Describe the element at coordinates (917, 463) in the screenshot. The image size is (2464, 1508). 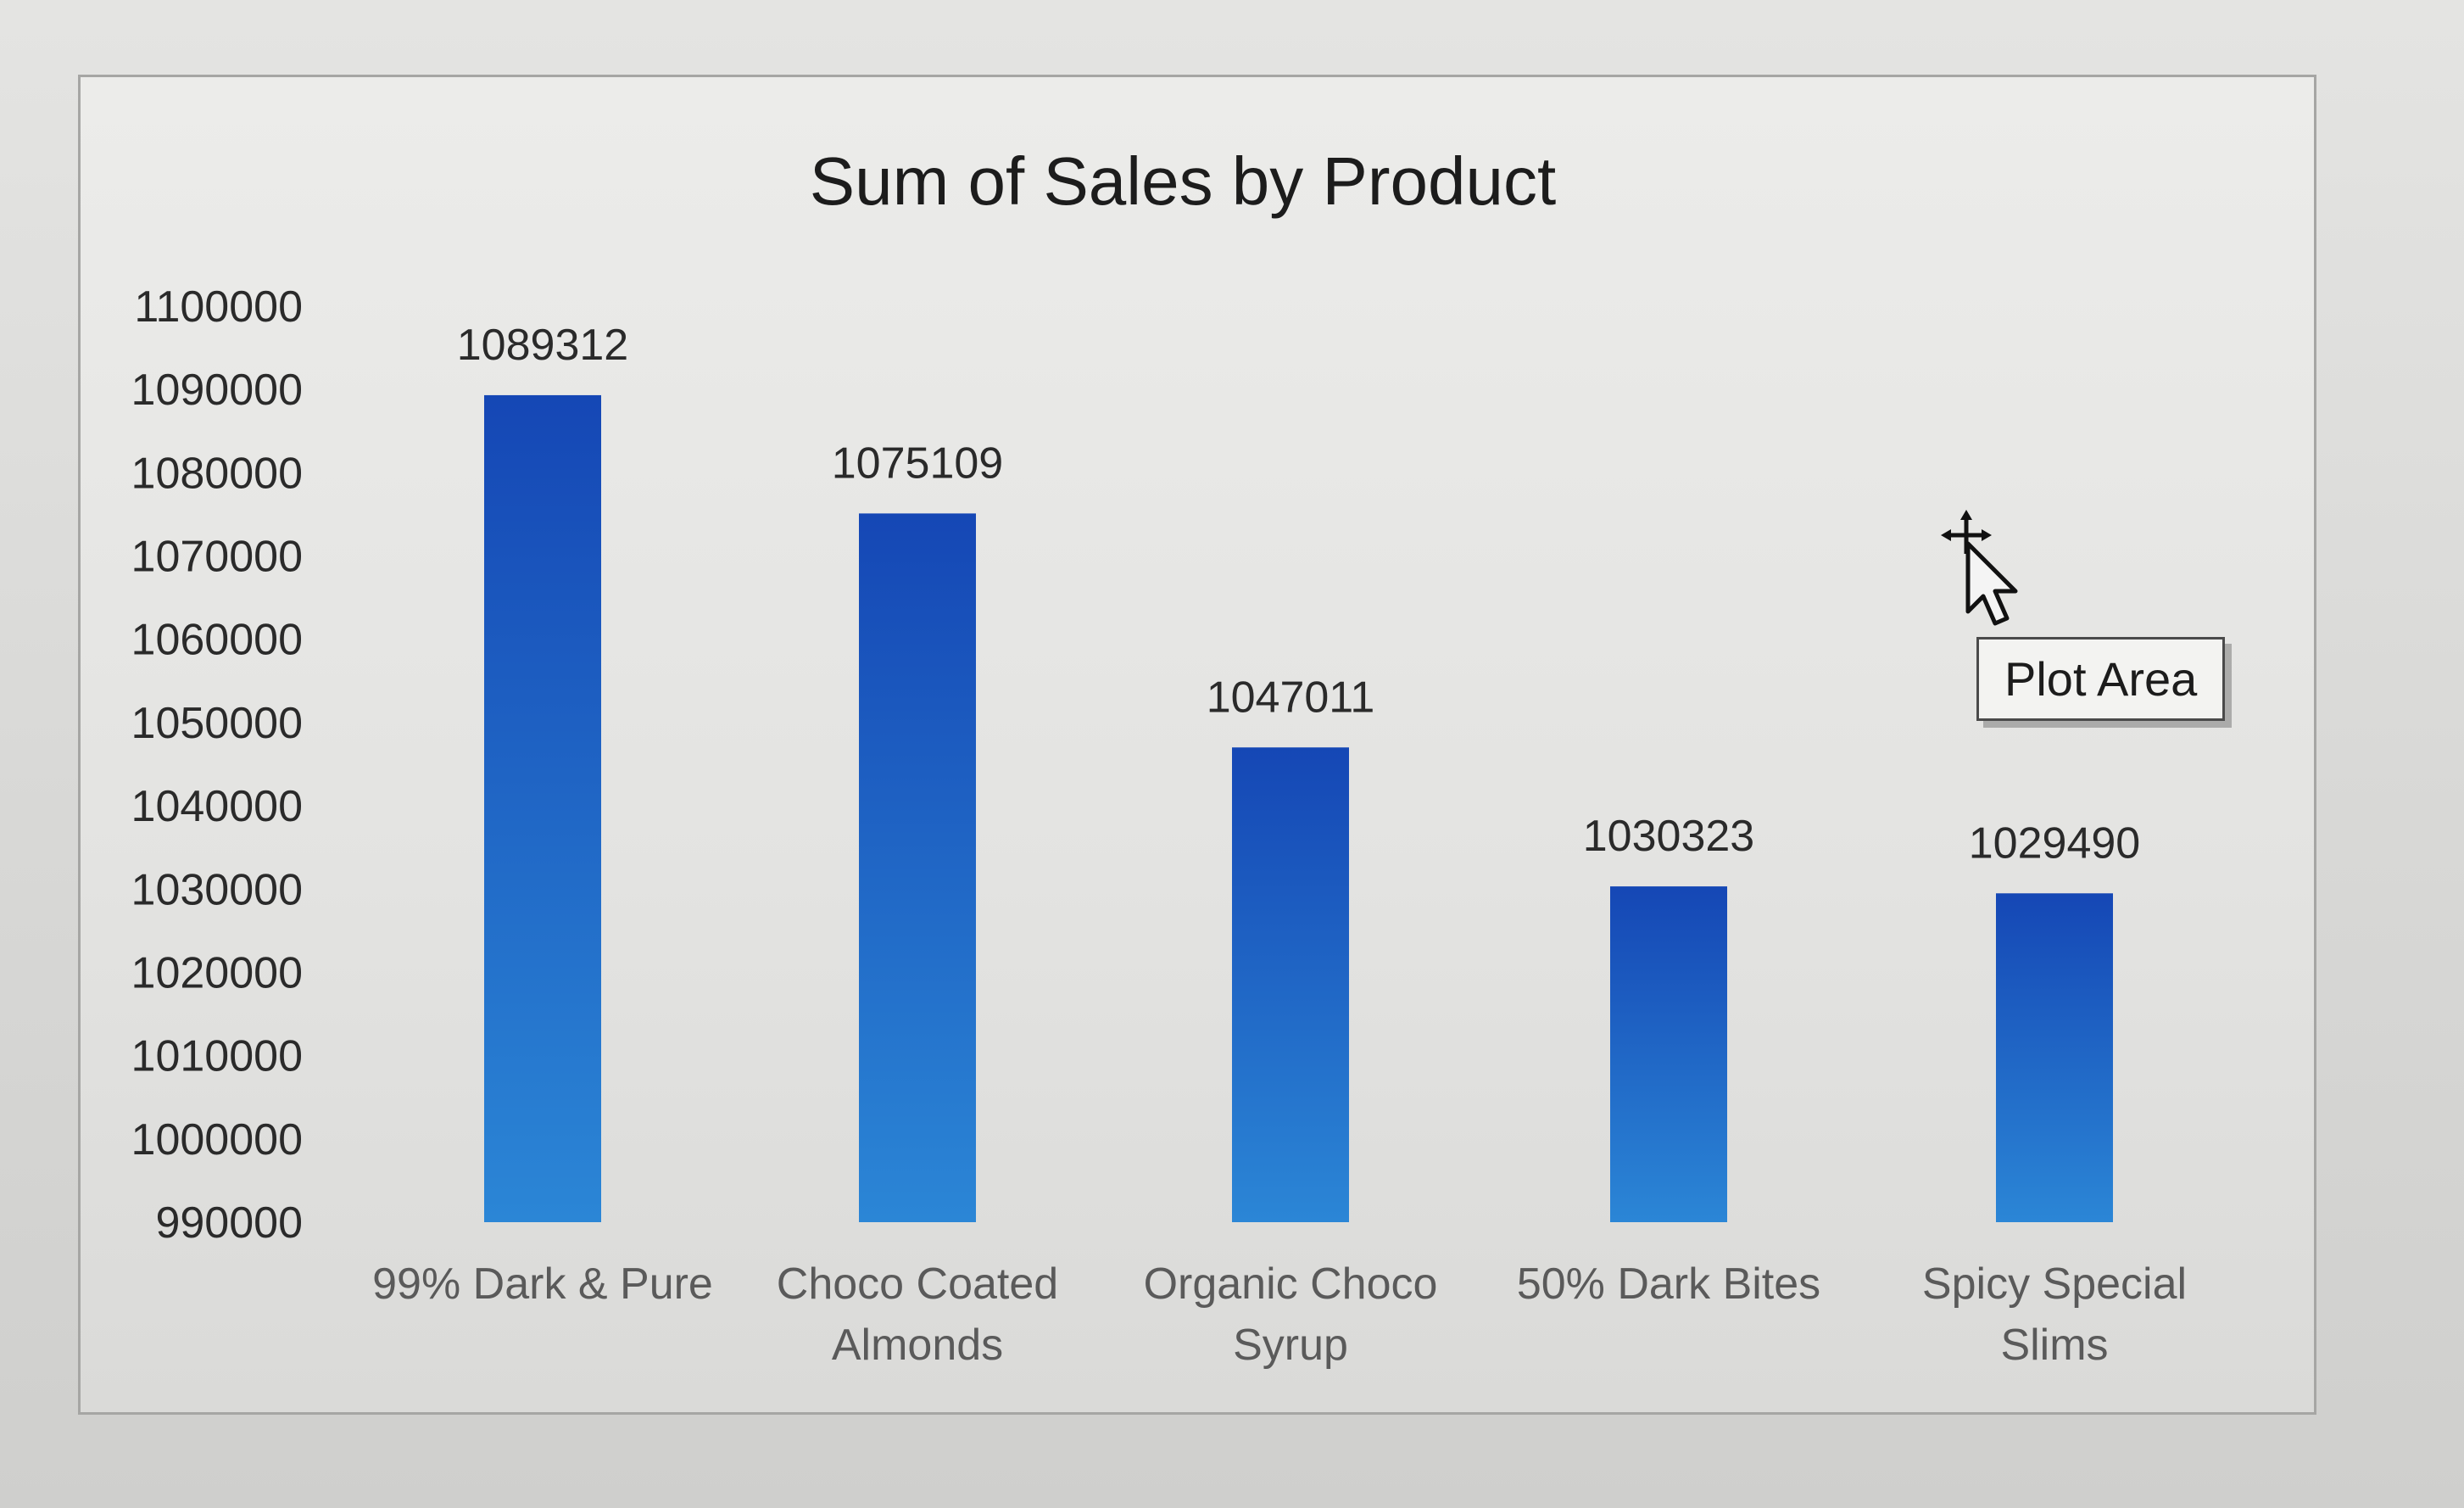
I see `bar-value-label: 1075109` at that location.